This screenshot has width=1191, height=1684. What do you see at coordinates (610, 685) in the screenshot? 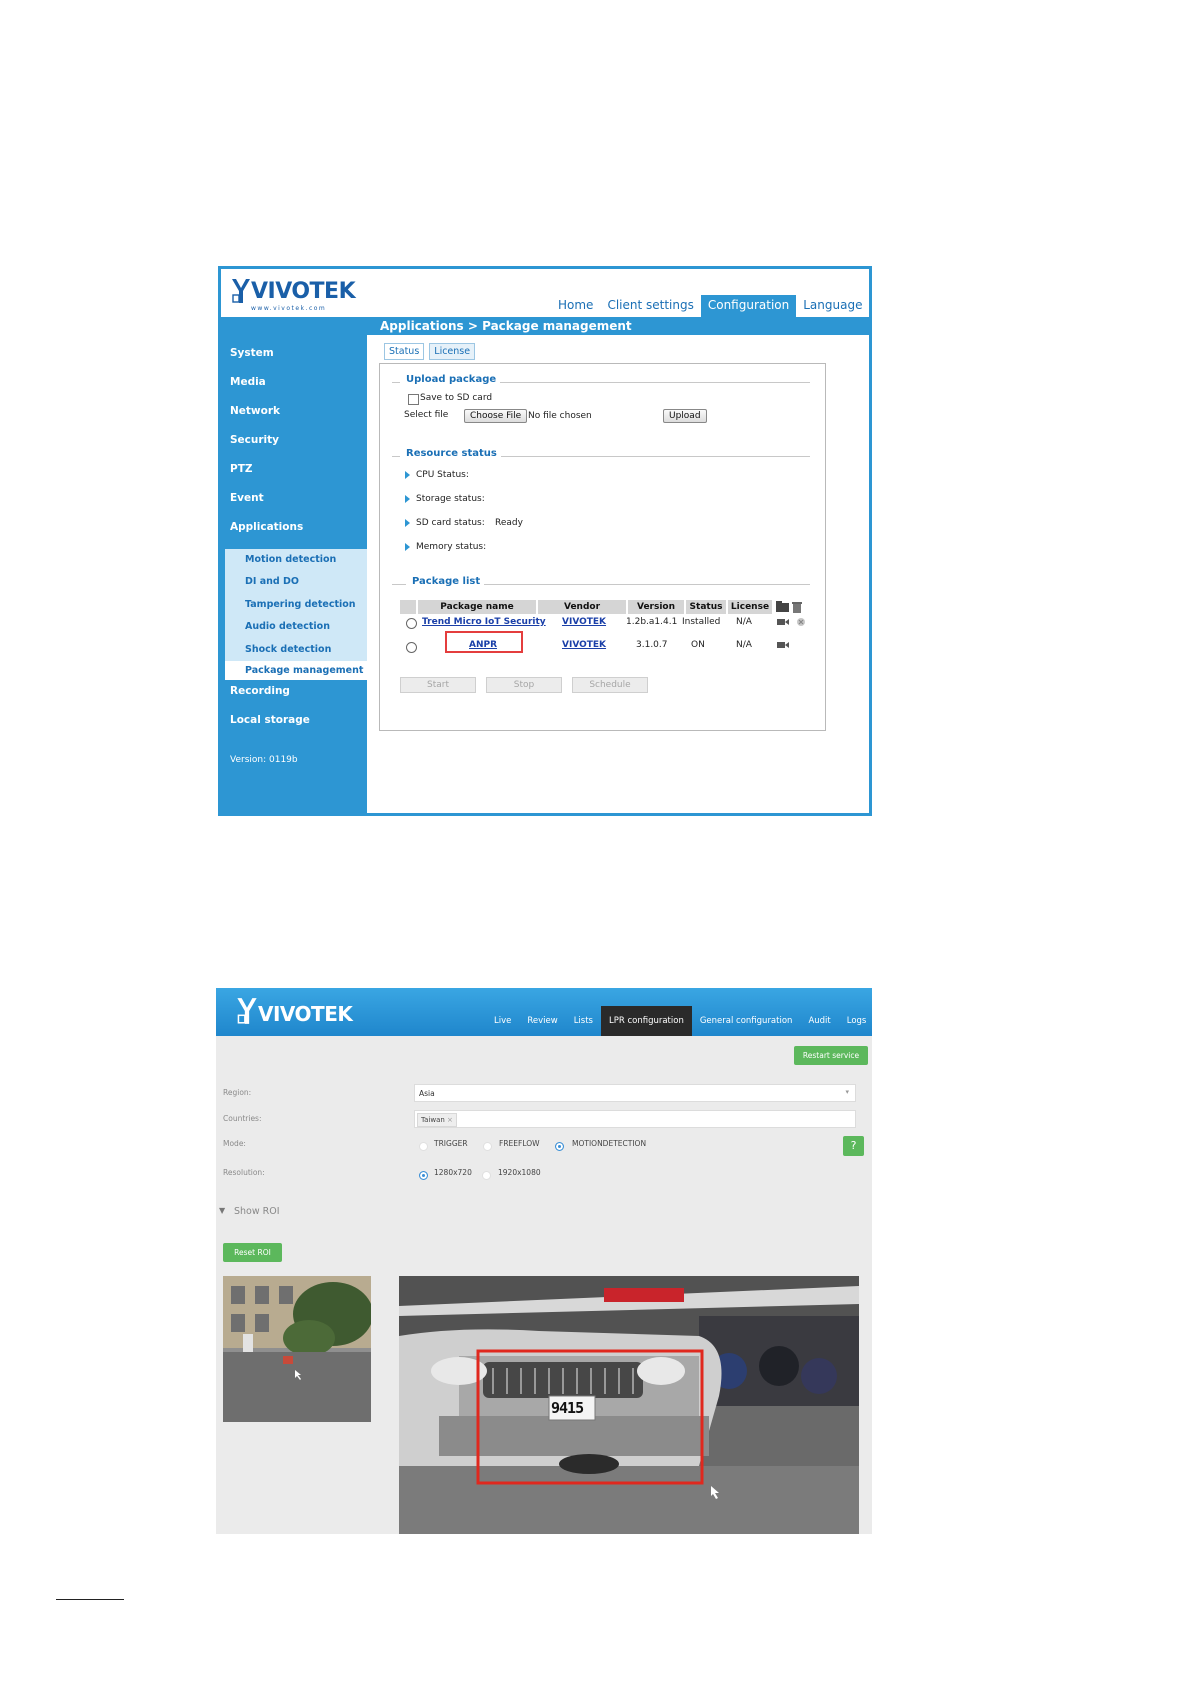
I see `schedule-button: Schedule` at bounding box center [610, 685].